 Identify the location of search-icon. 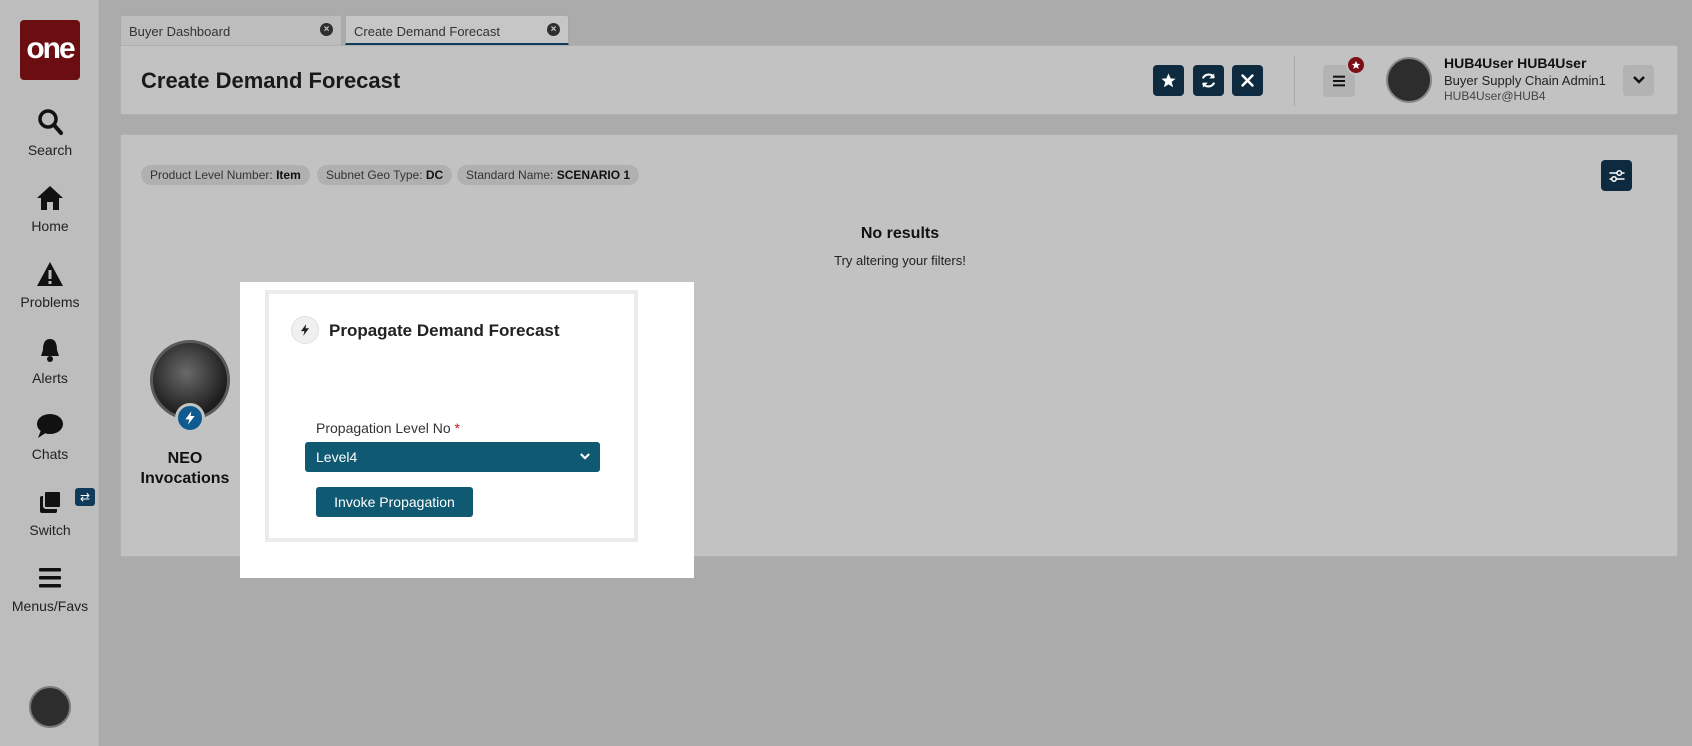
(50, 123).